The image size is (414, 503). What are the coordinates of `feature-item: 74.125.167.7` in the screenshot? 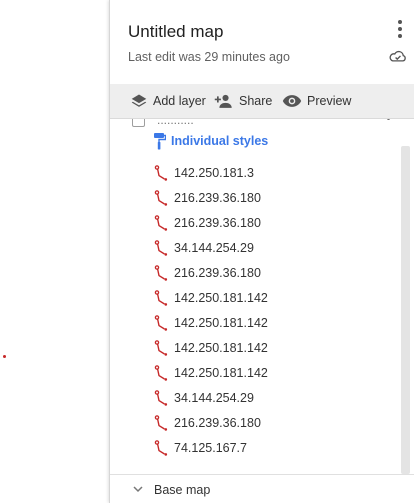 It's located at (200, 448).